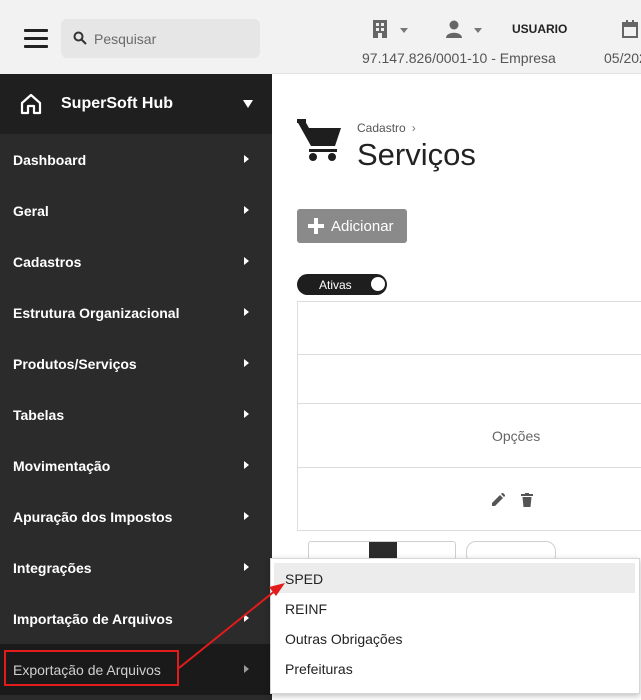 This screenshot has width=641, height=700. Describe the element at coordinates (319, 140) in the screenshot. I see `shopping-cart-icon` at that location.